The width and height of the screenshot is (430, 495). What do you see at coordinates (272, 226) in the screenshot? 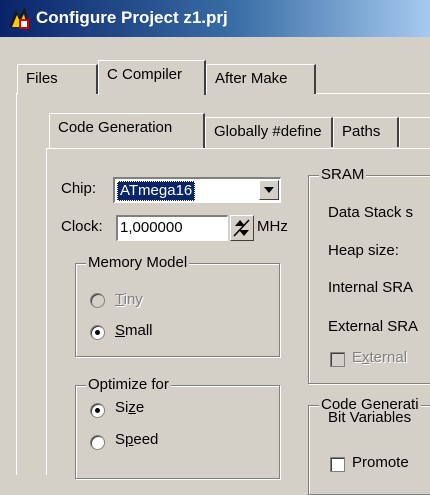
I see `clock-unit-label: MHz` at bounding box center [272, 226].